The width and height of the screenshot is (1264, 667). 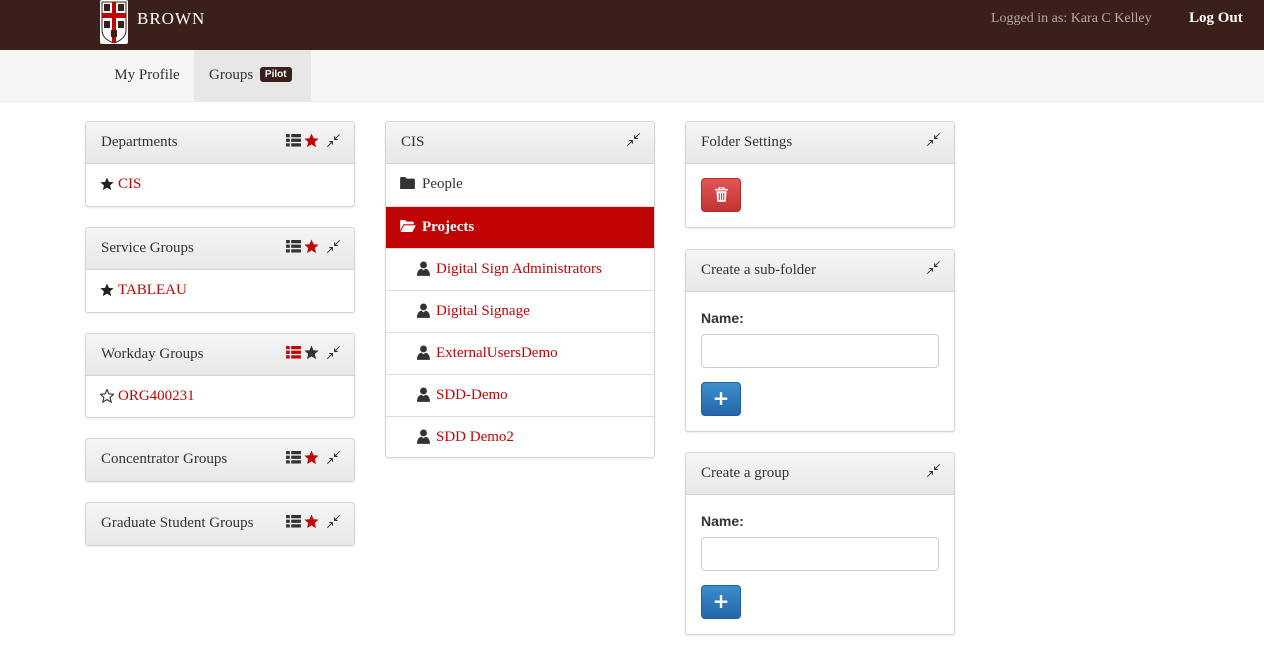 I want to click on group-link: SDD-Demo, so click(x=472, y=395).